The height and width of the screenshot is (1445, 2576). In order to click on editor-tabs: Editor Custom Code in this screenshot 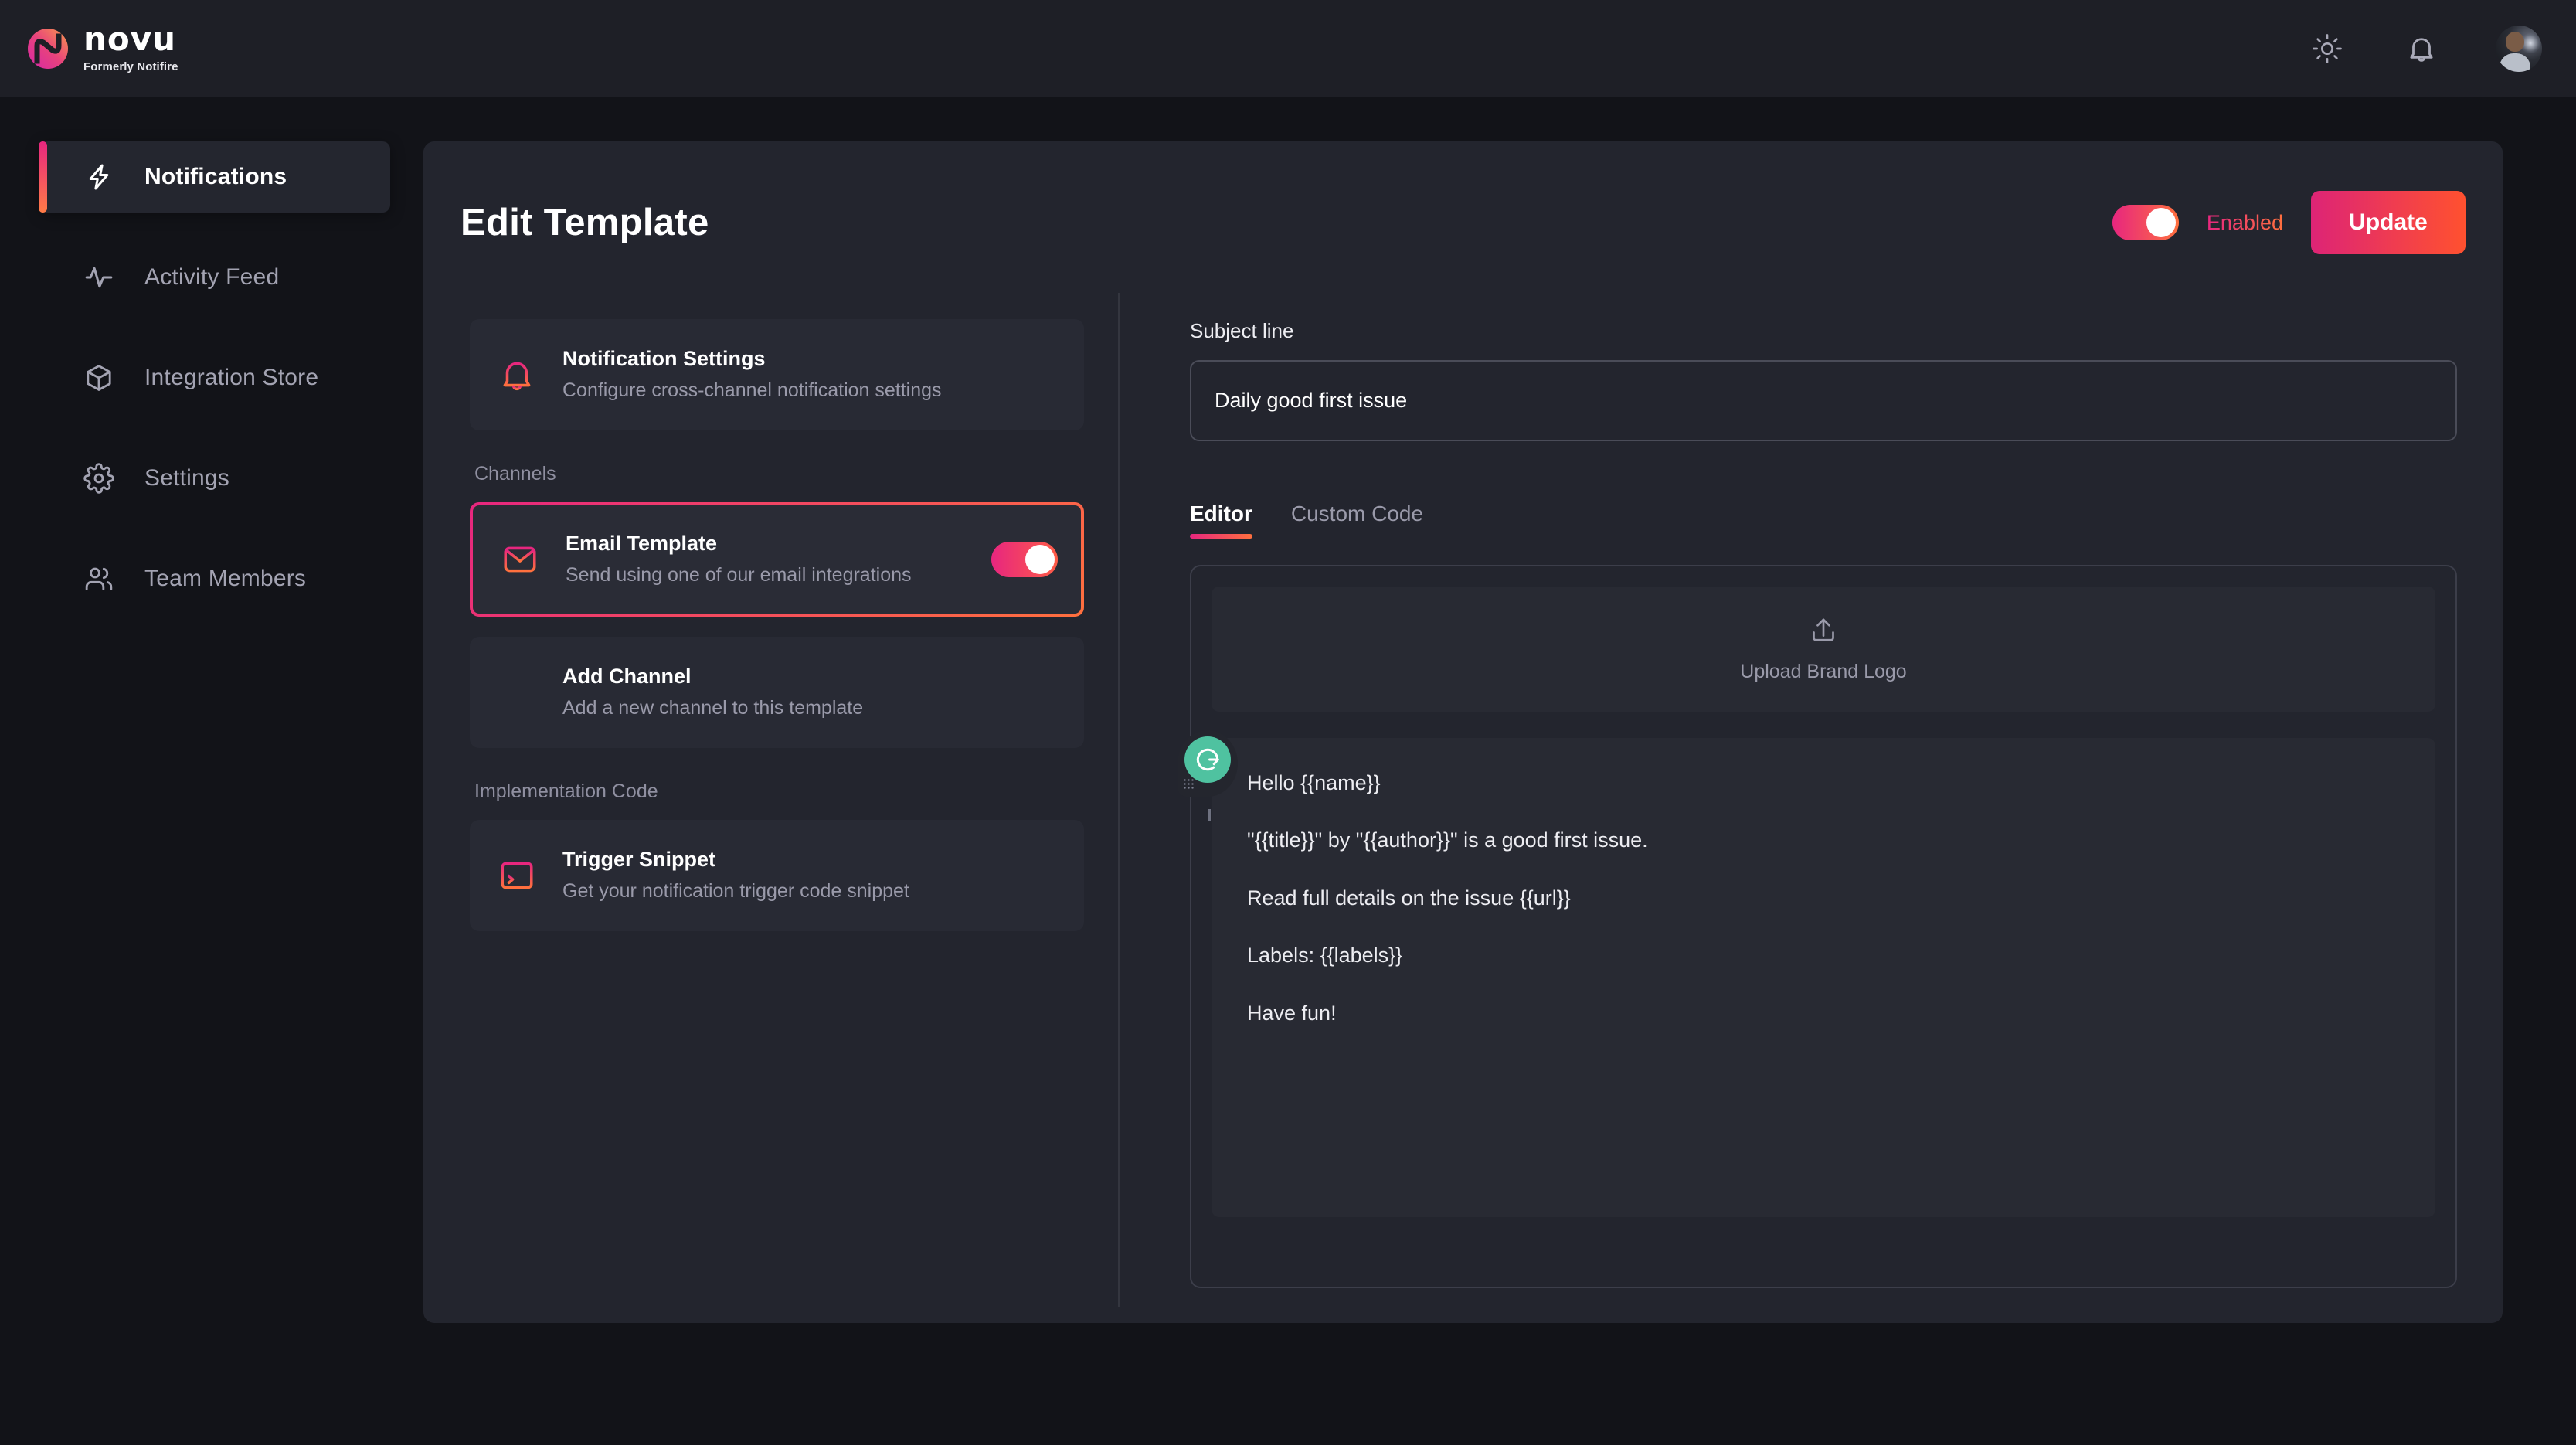, I will do `click(1823, 520)`.